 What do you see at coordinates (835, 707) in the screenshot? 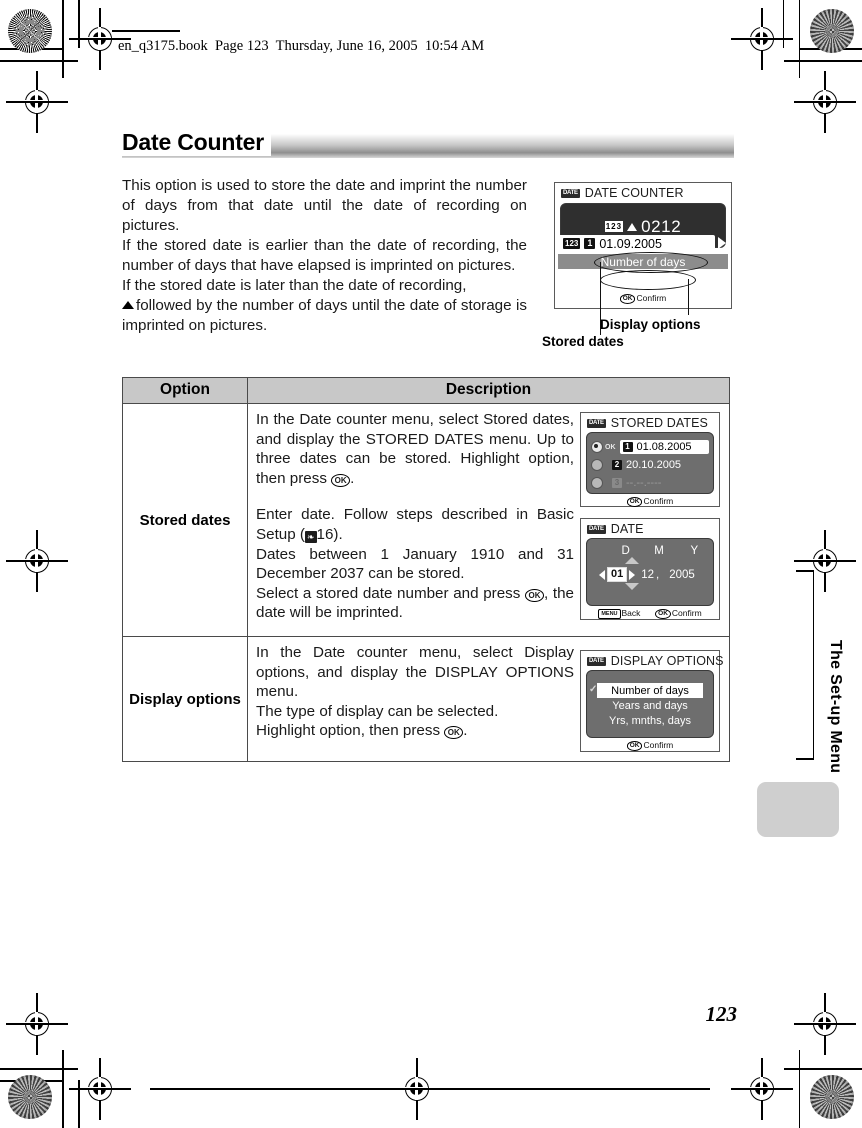
I see `section-tab-label: The Set-up Menu` at bounding box center [835, 707].